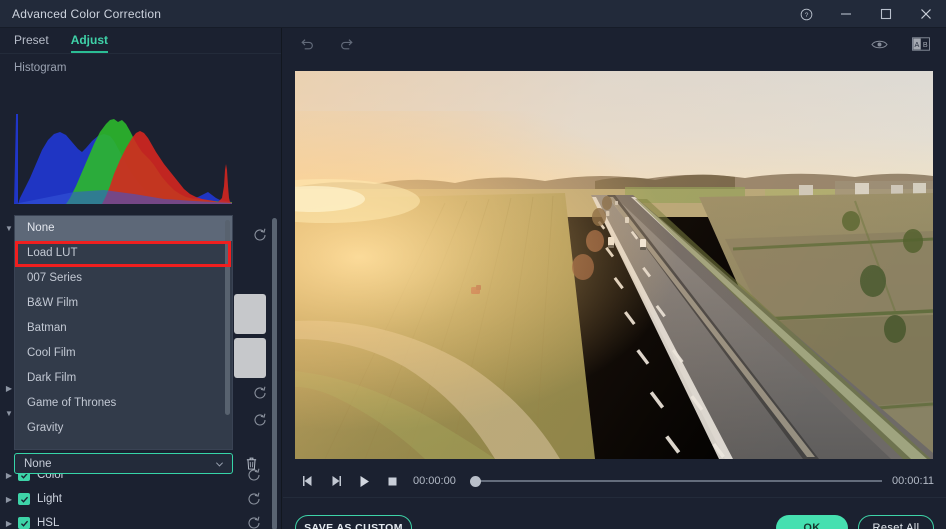  I want to click on panel-tabs: Preset Adjust, so click(140, 41).